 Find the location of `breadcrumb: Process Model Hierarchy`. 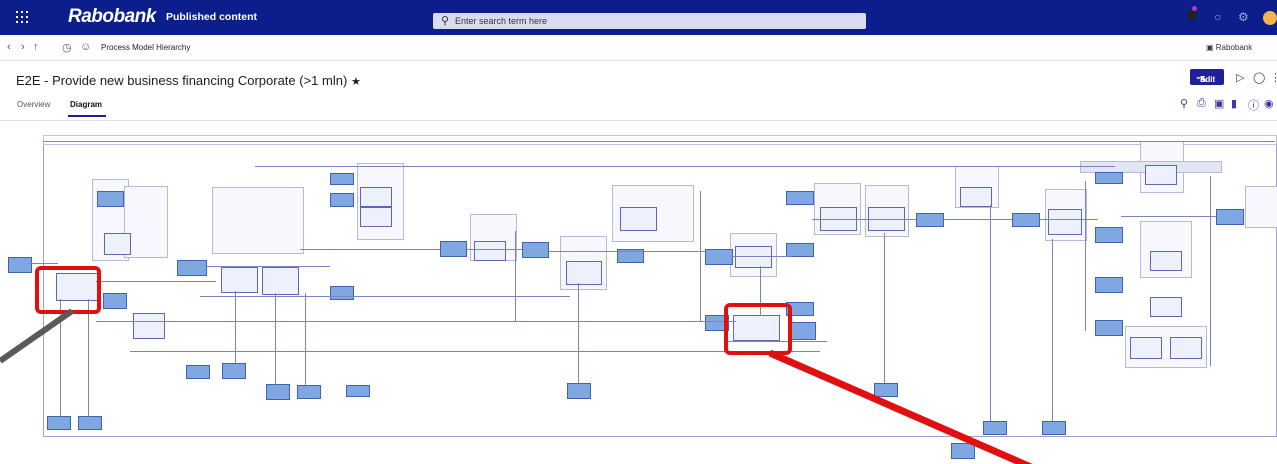

breadcrumb: Process Model Hierarchy is located at coordinates (145, 47).